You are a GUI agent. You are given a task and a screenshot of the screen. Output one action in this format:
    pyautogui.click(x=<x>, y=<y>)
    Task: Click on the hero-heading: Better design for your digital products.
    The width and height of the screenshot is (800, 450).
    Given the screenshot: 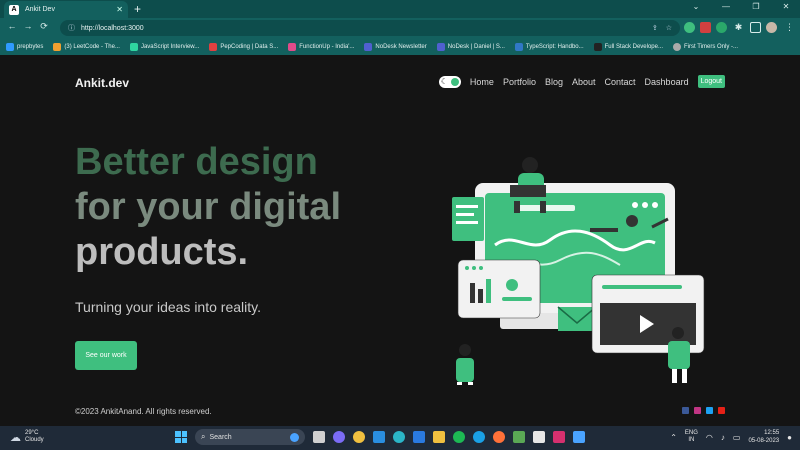 What is the action you would take?
    pyautogui.click(x=208, y=207)
    